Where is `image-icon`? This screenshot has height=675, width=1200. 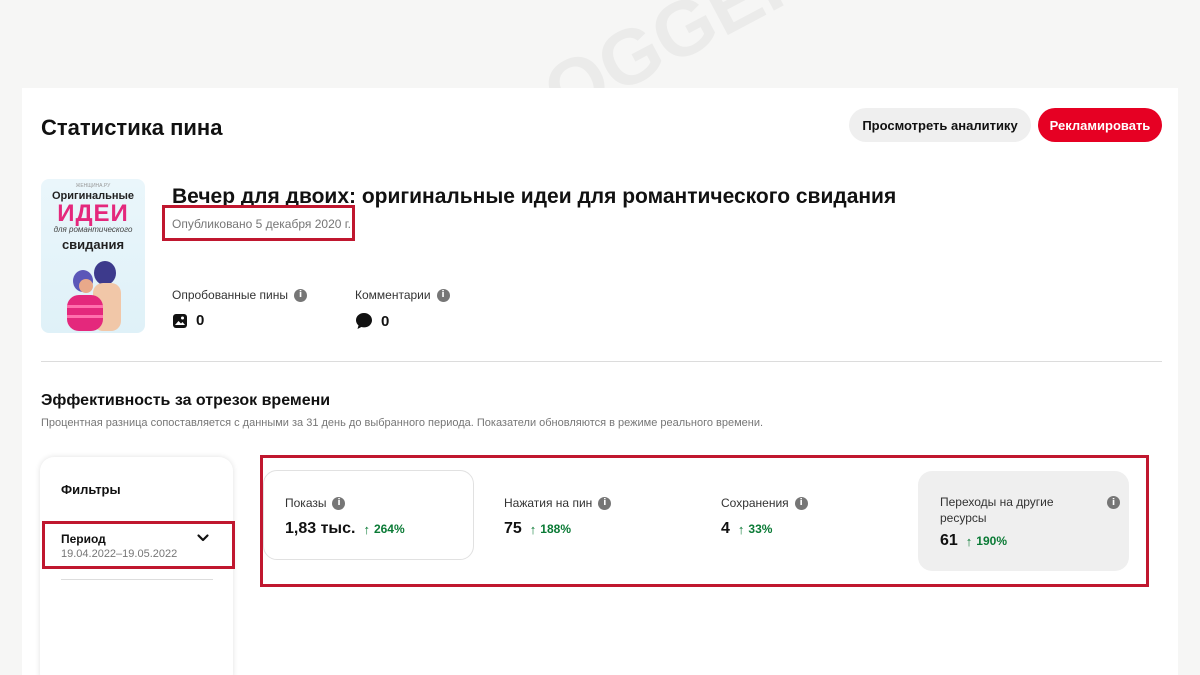
image-icon is located at coordinates (180, 320).